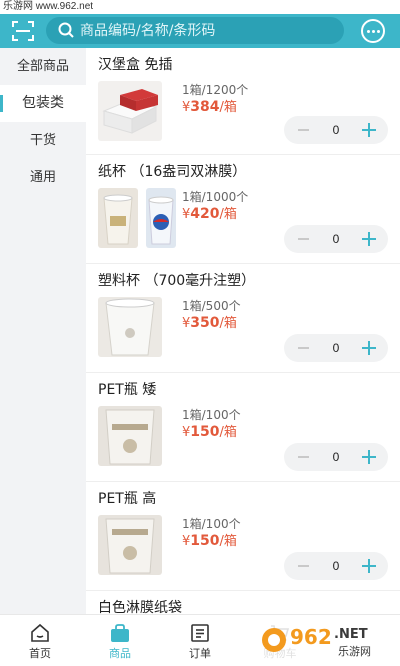 The image size is (400, 666). What do you see at coordinates (66, 30) in the screenshot?
I see `search-icon` at bounding box center [66, 30].